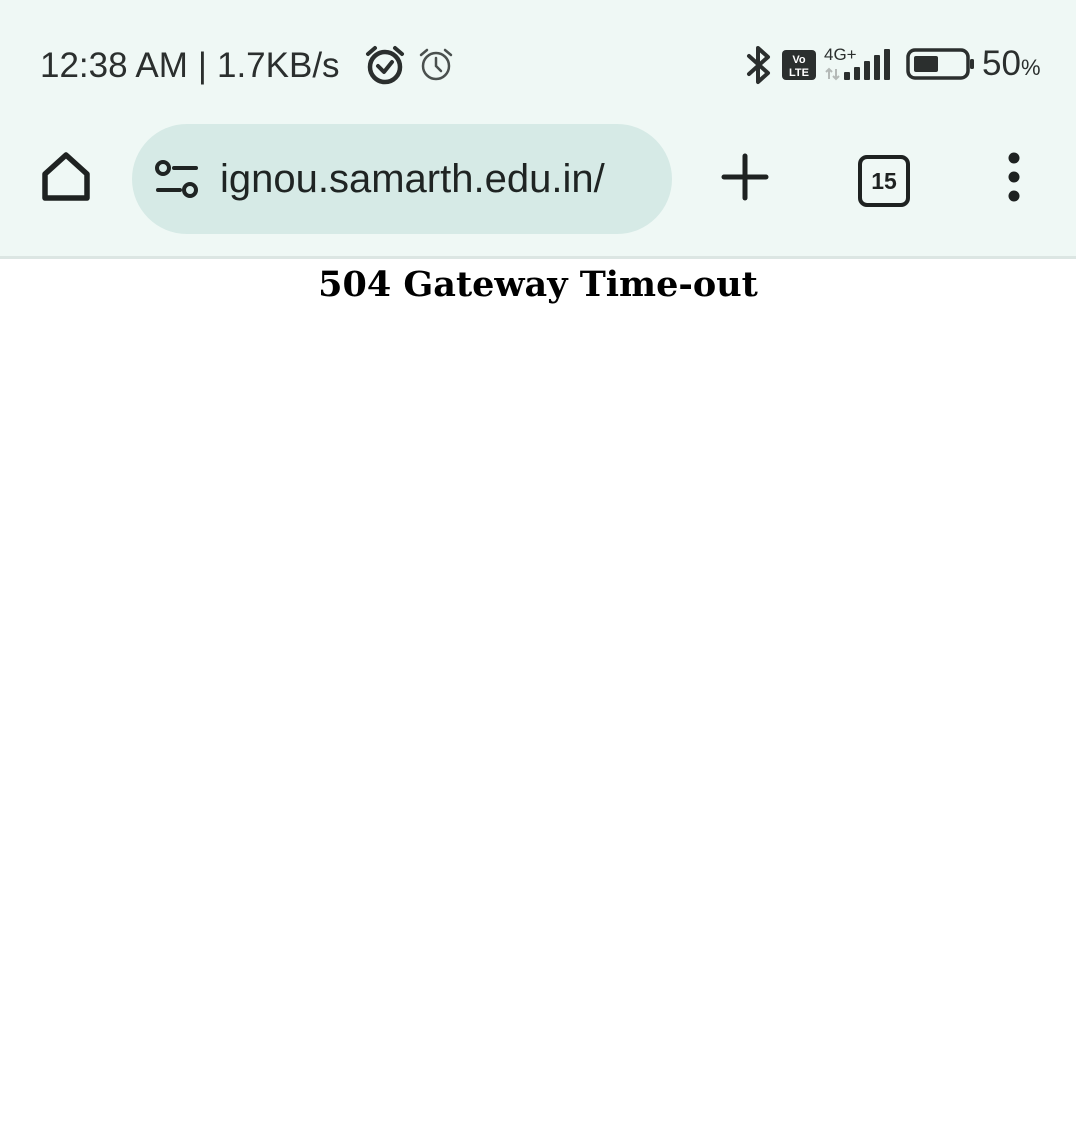  I want to click on toolbar-divider, so click(538, 257).